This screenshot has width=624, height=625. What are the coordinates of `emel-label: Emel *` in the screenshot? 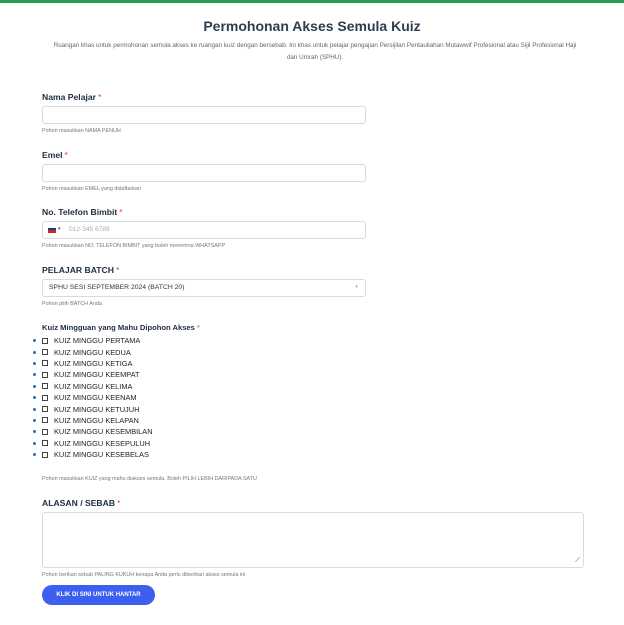 It's located at (55, 155).